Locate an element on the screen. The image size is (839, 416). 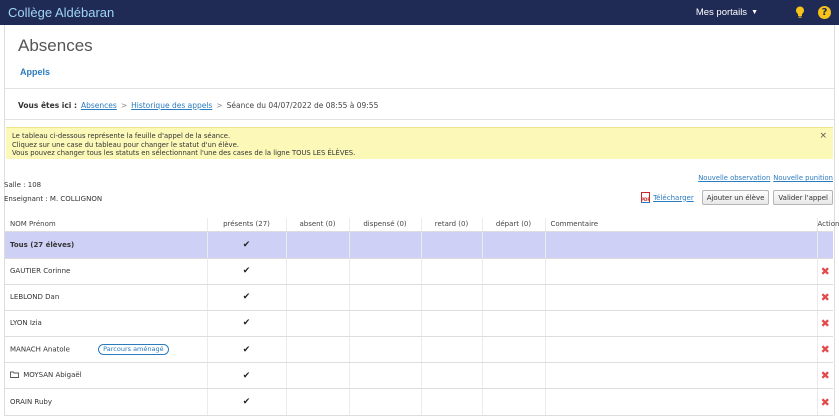
breadcrumb-link-historique: Historique des appels is located at coordinates (171, 105).